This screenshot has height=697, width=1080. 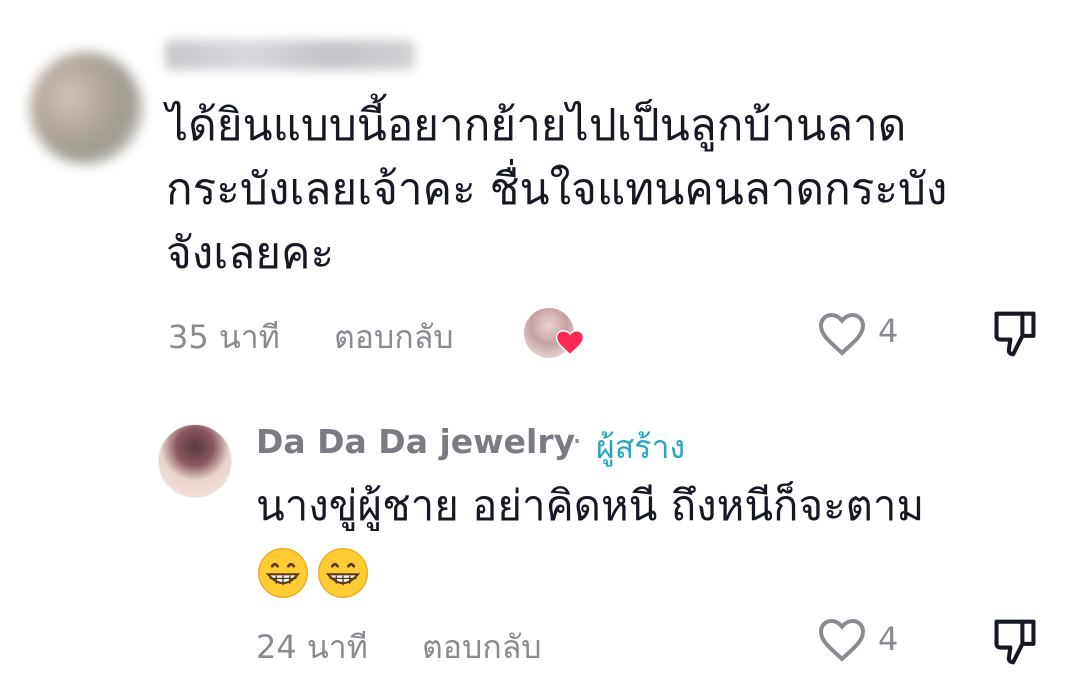 I want to click on comment-line: จังเลยคะ, so click(x=250, y=253).